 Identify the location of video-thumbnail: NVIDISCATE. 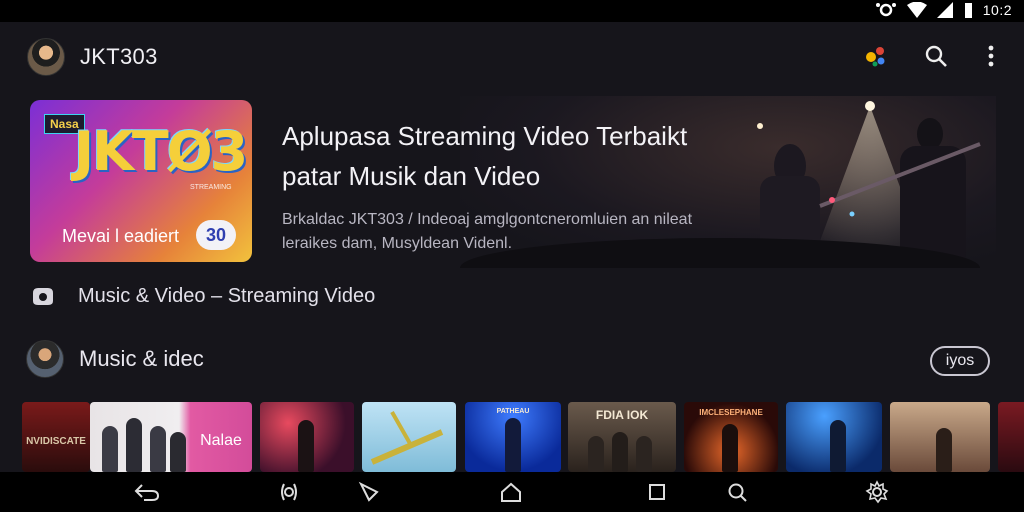
(56, 437).